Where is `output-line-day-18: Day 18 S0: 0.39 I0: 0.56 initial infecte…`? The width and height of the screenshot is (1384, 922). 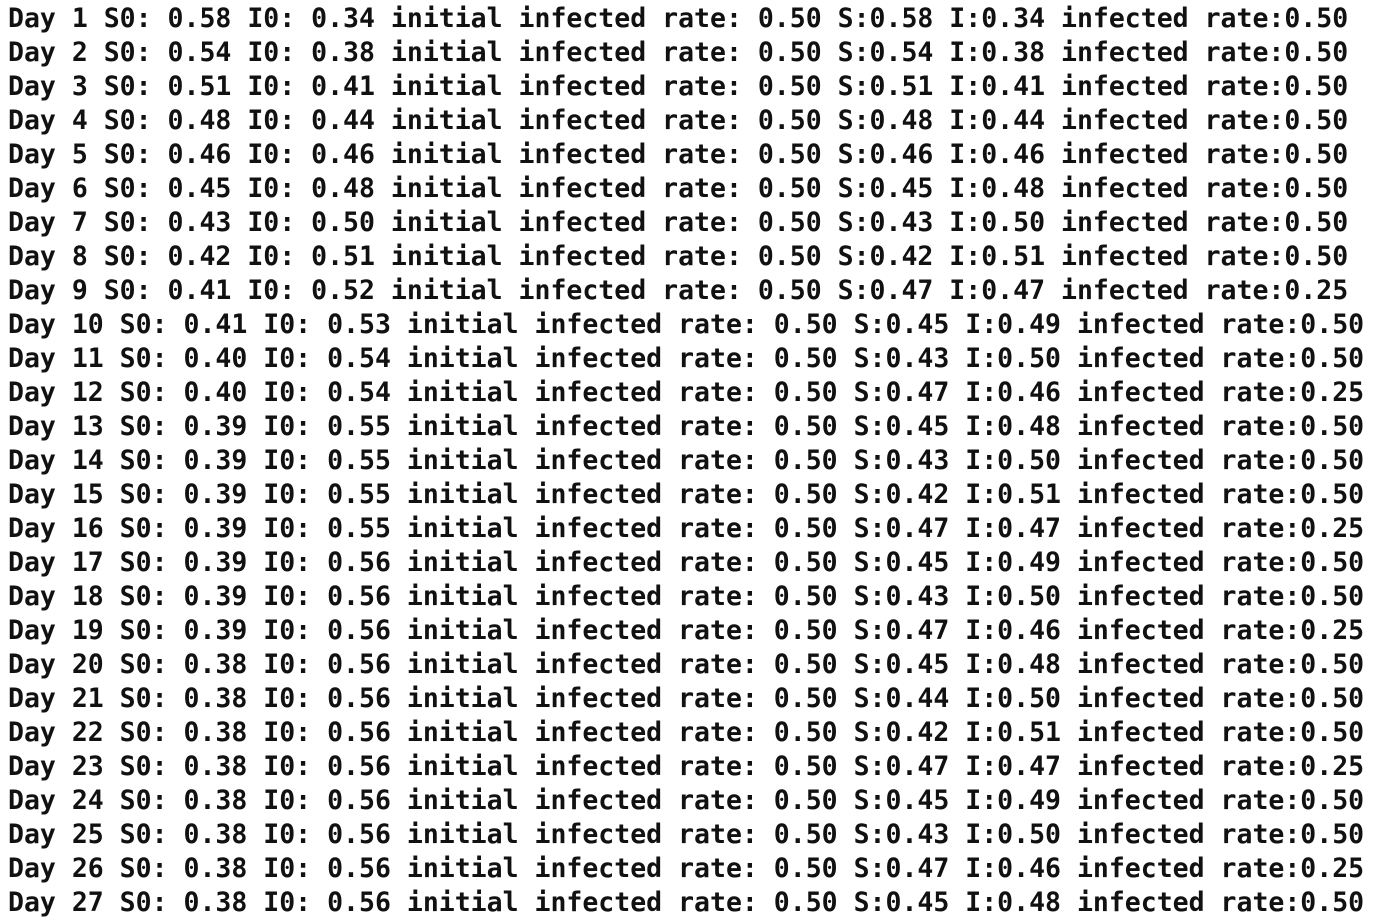
output-line-day-18: Day 18 S0: 0.39 I0: 0.56 initial infecte… is located at coordinates (686, 596).